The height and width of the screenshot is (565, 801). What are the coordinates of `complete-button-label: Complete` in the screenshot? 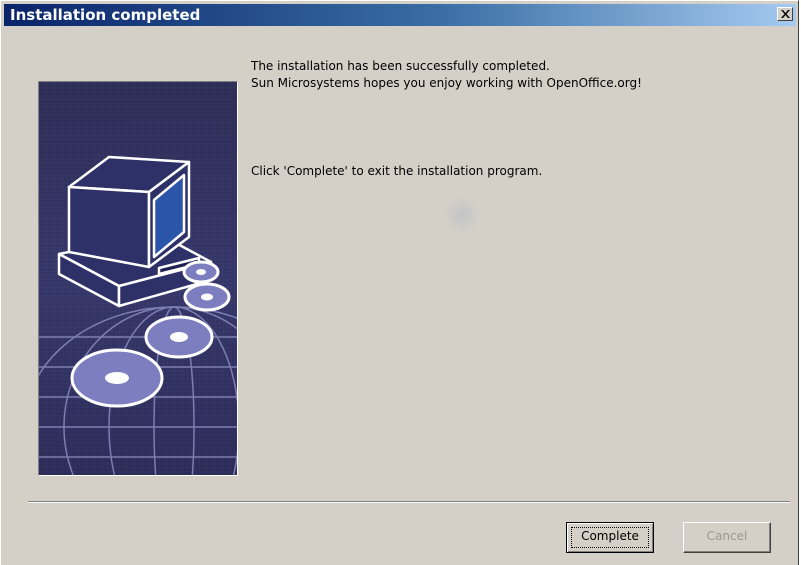 It's located at (610, 536).